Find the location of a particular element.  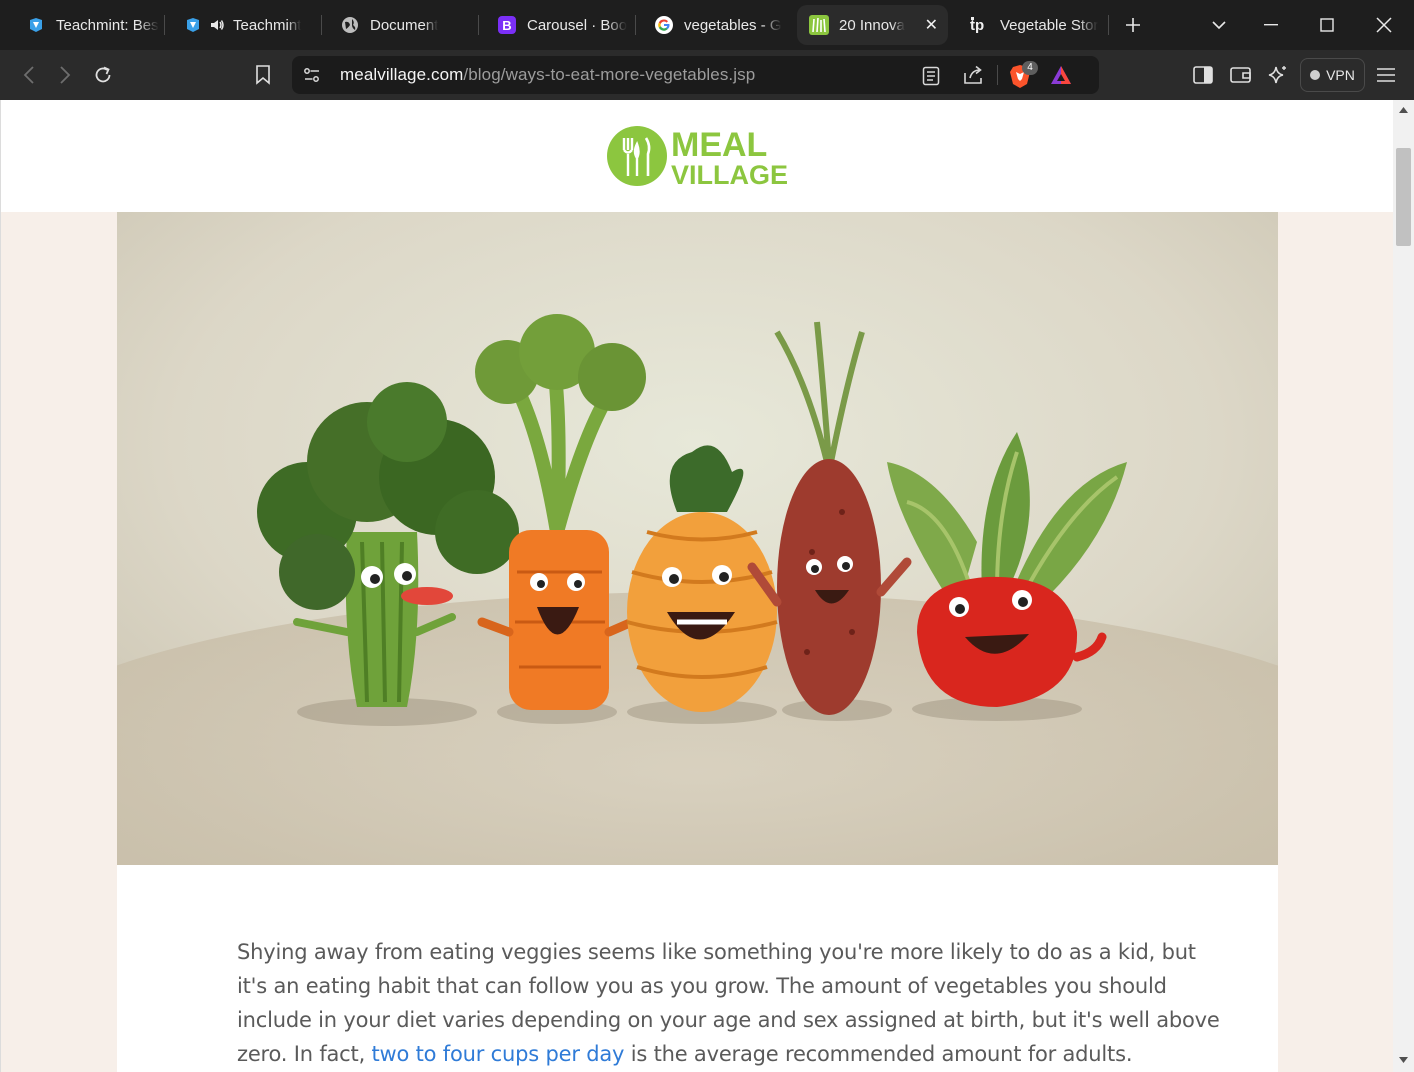

chevron-right-icon is located at coordinates (65, 75).